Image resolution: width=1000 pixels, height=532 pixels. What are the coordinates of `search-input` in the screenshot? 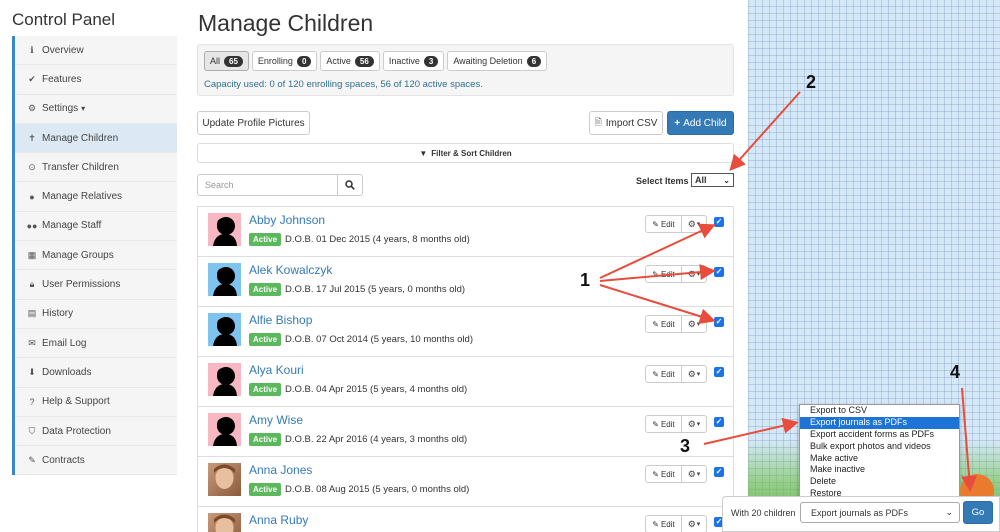 It's located at (267, 185).